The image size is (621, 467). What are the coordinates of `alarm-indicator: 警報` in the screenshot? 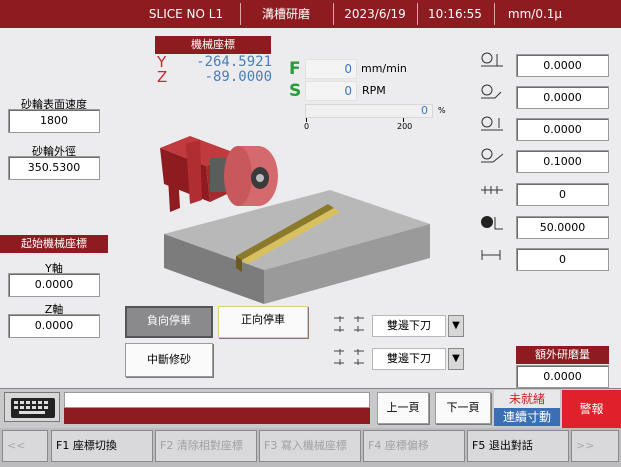 It's located at (591, 409).